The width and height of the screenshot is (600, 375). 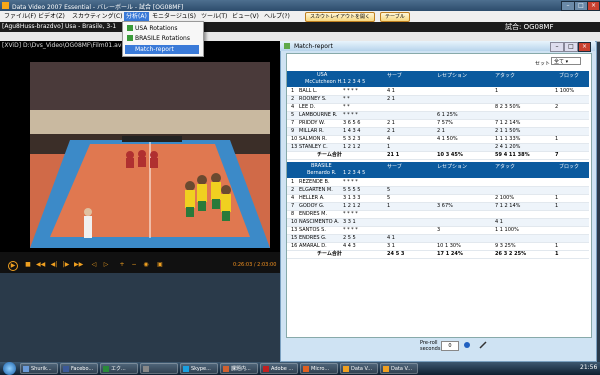 What do you see at coordinates (307, 107) in the screenshot?
I see `cell-name: LEE D.` at bounding box center [307, 107].